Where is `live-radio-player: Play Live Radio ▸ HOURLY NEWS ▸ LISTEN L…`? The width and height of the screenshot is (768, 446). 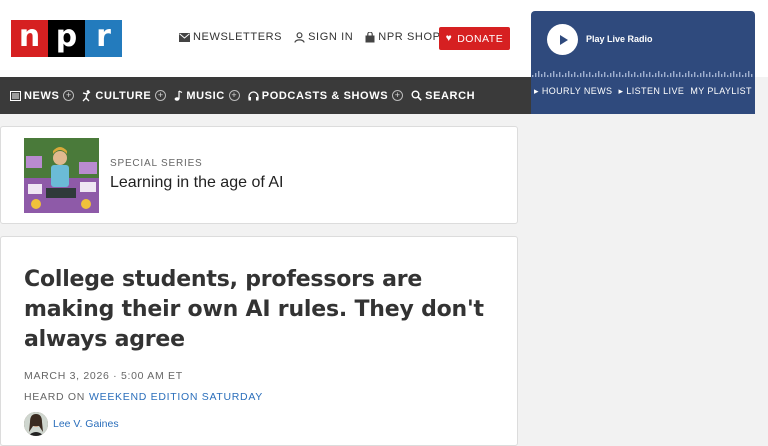
live-radio-player: Play Live Radio ▸ HOURLY NEWS ▸ LISTEN L… is located at coordinates (643, 62).